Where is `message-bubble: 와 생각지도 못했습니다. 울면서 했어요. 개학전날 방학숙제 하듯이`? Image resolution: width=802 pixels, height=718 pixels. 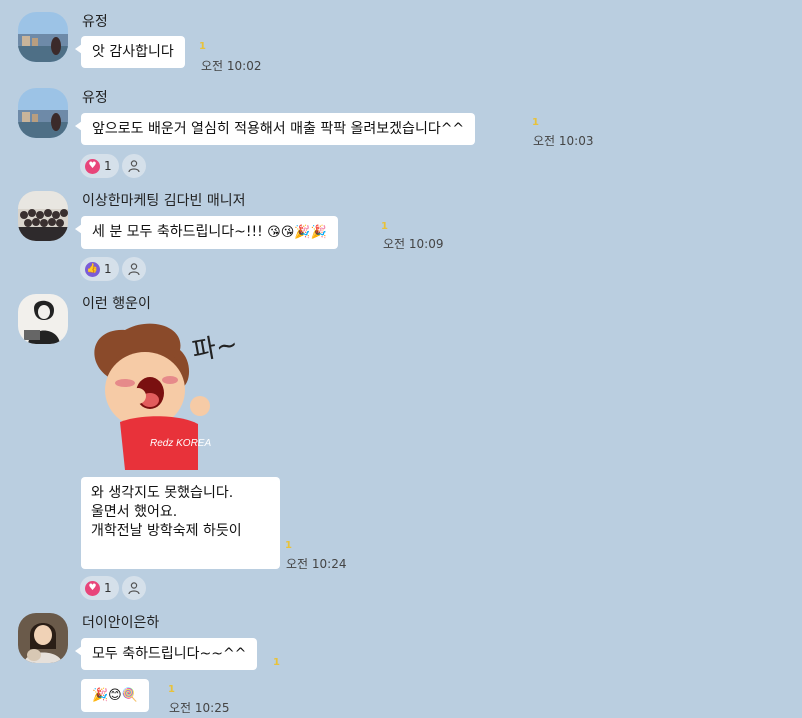 message-bubble: 와 생각지도 못했습니다. 울면서 했어요. 개학전날 방학숙제 하듯이 is located at coordinates (180, 523).